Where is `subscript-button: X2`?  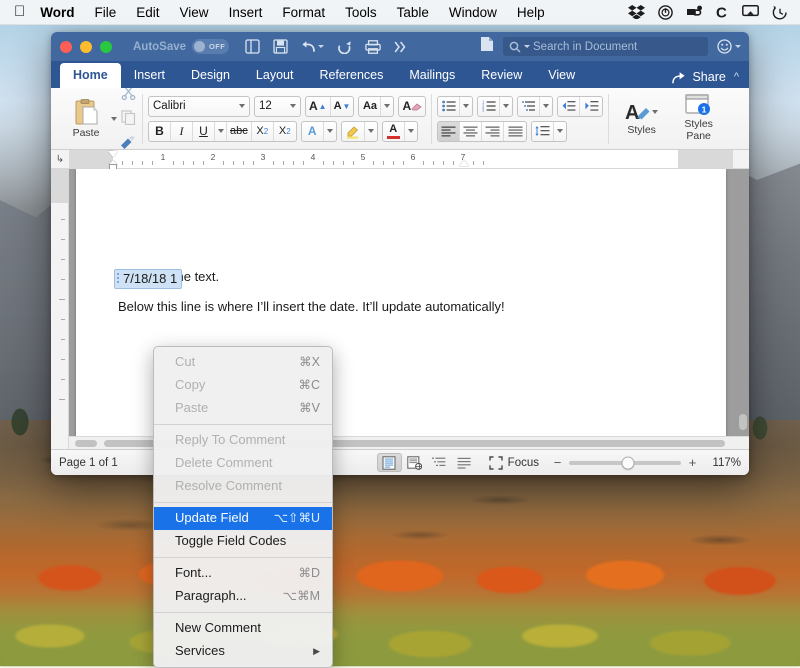
subscript-button: X2 is located at coordinates (263, 131).